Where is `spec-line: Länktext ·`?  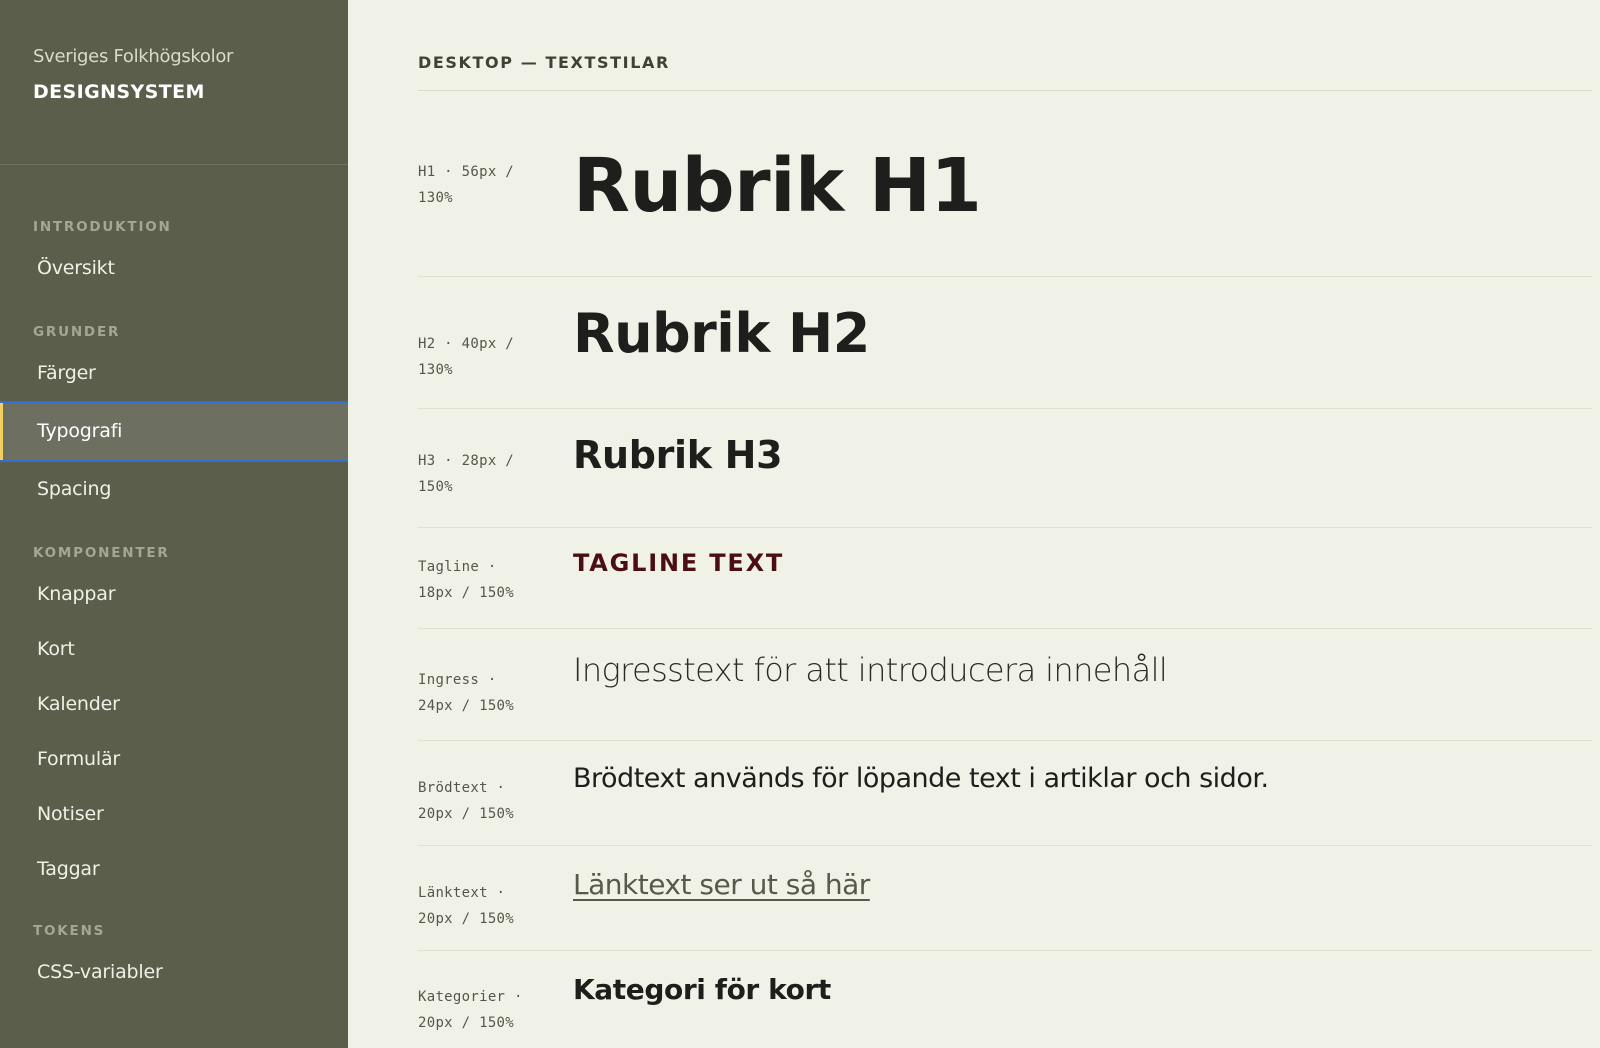
spec-line: Länktext · is located at coordinates (462, 893).